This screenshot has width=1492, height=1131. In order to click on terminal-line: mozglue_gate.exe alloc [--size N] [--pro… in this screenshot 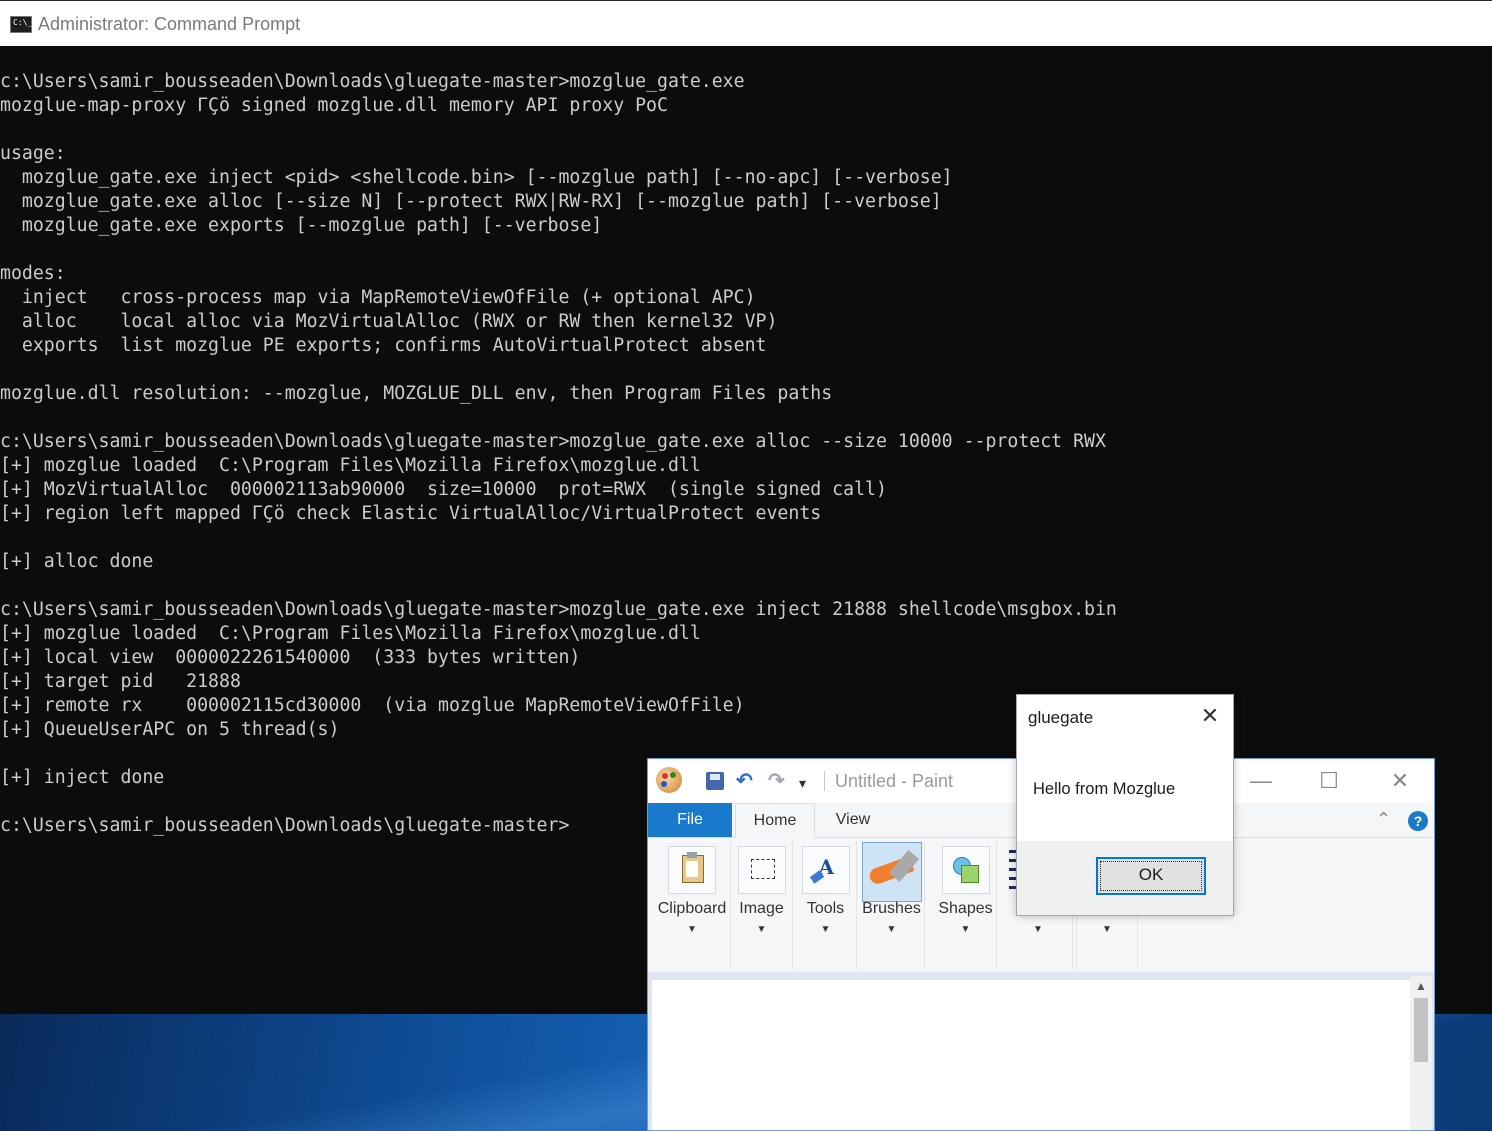, I will do `click(471, 201)`.